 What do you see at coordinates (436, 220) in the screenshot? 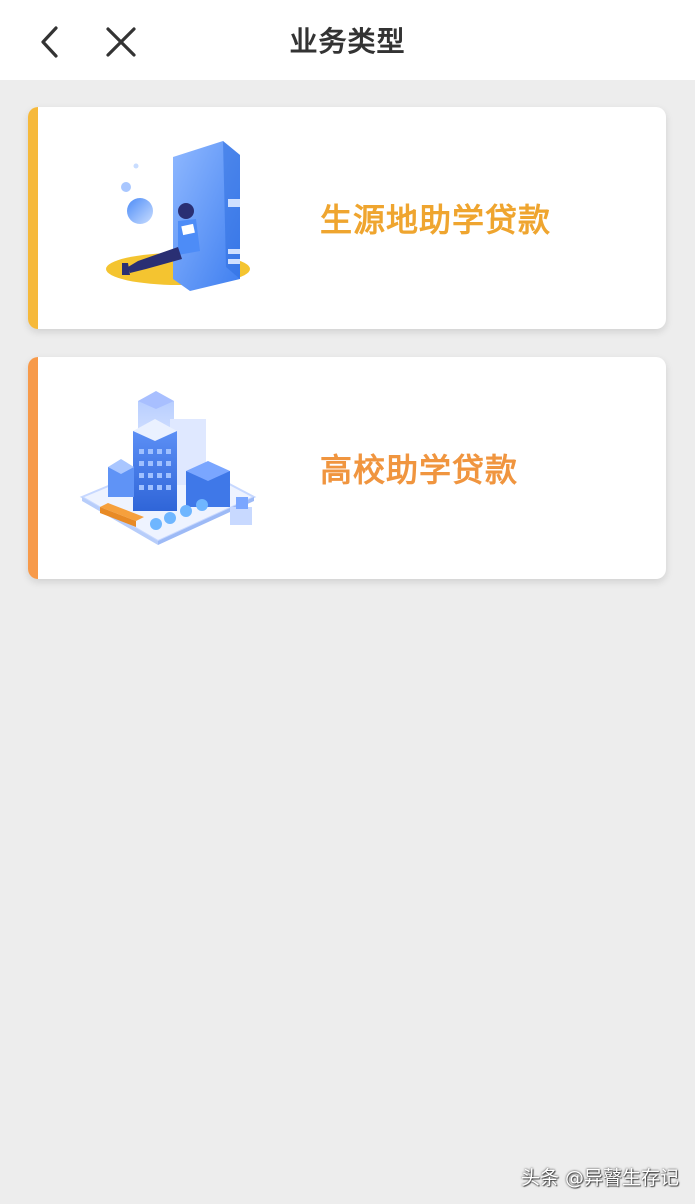
I see `card-label: 生源地助学贷款` at bounding box center [436, 220].